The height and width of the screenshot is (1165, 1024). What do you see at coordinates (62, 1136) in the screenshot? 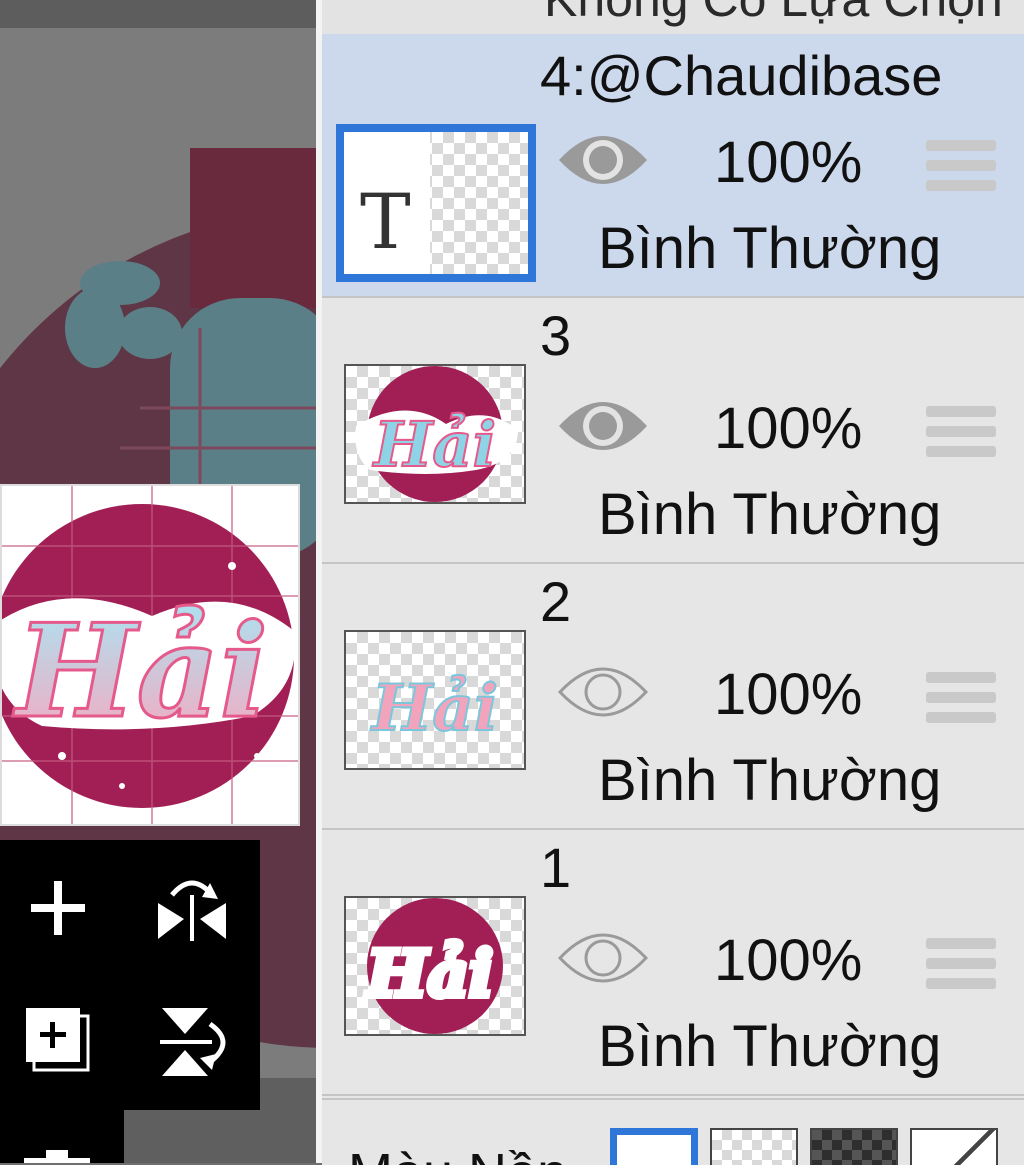
I see `layer-toolbar-extension` at bounding box center [62, 1136].